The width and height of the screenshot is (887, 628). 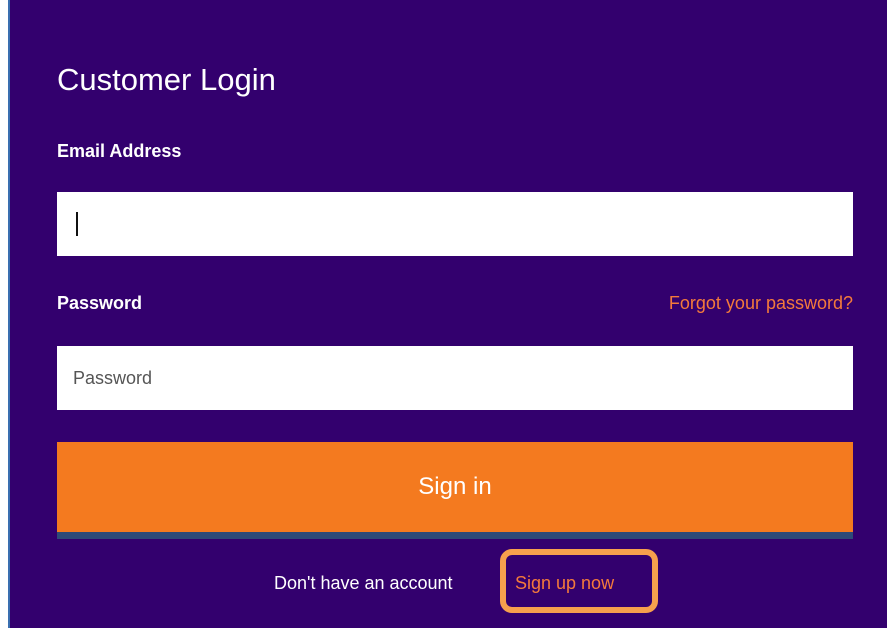 What do you see at coordinates (455, 378) in the screenshot?
I see `password-field` at bounding box center [455, 378].